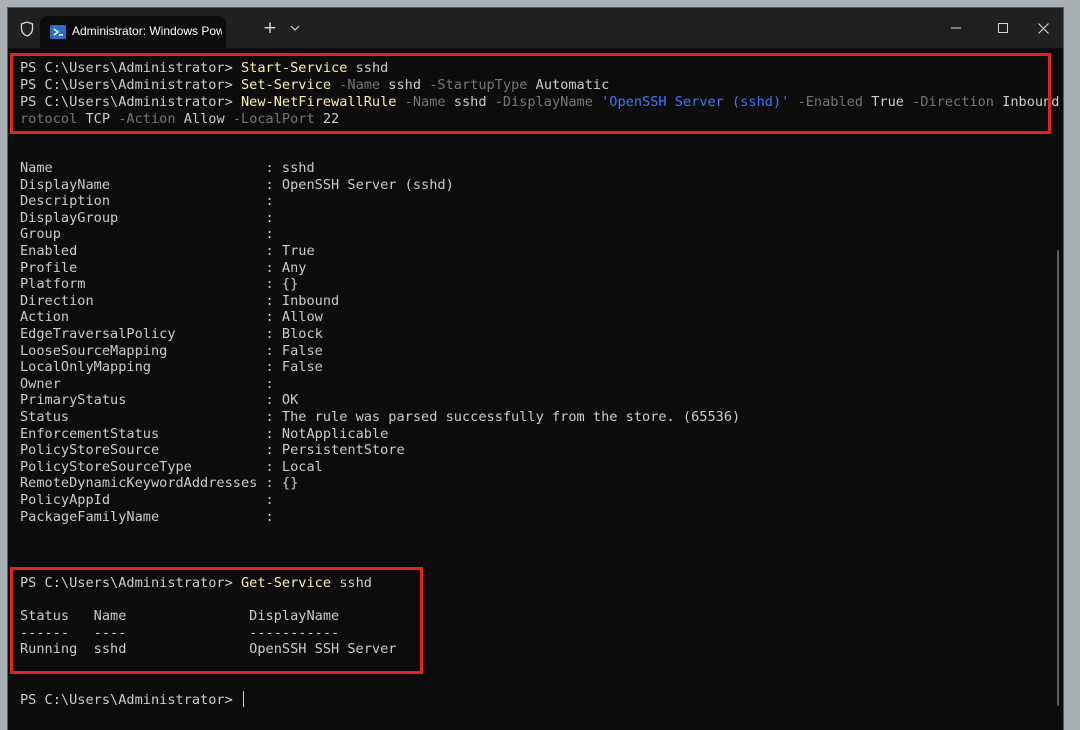 The height and width of the screenshot is (730, 1080). I want to click on prompt: PS C:\Users\Administrator>, so click(130, 700).